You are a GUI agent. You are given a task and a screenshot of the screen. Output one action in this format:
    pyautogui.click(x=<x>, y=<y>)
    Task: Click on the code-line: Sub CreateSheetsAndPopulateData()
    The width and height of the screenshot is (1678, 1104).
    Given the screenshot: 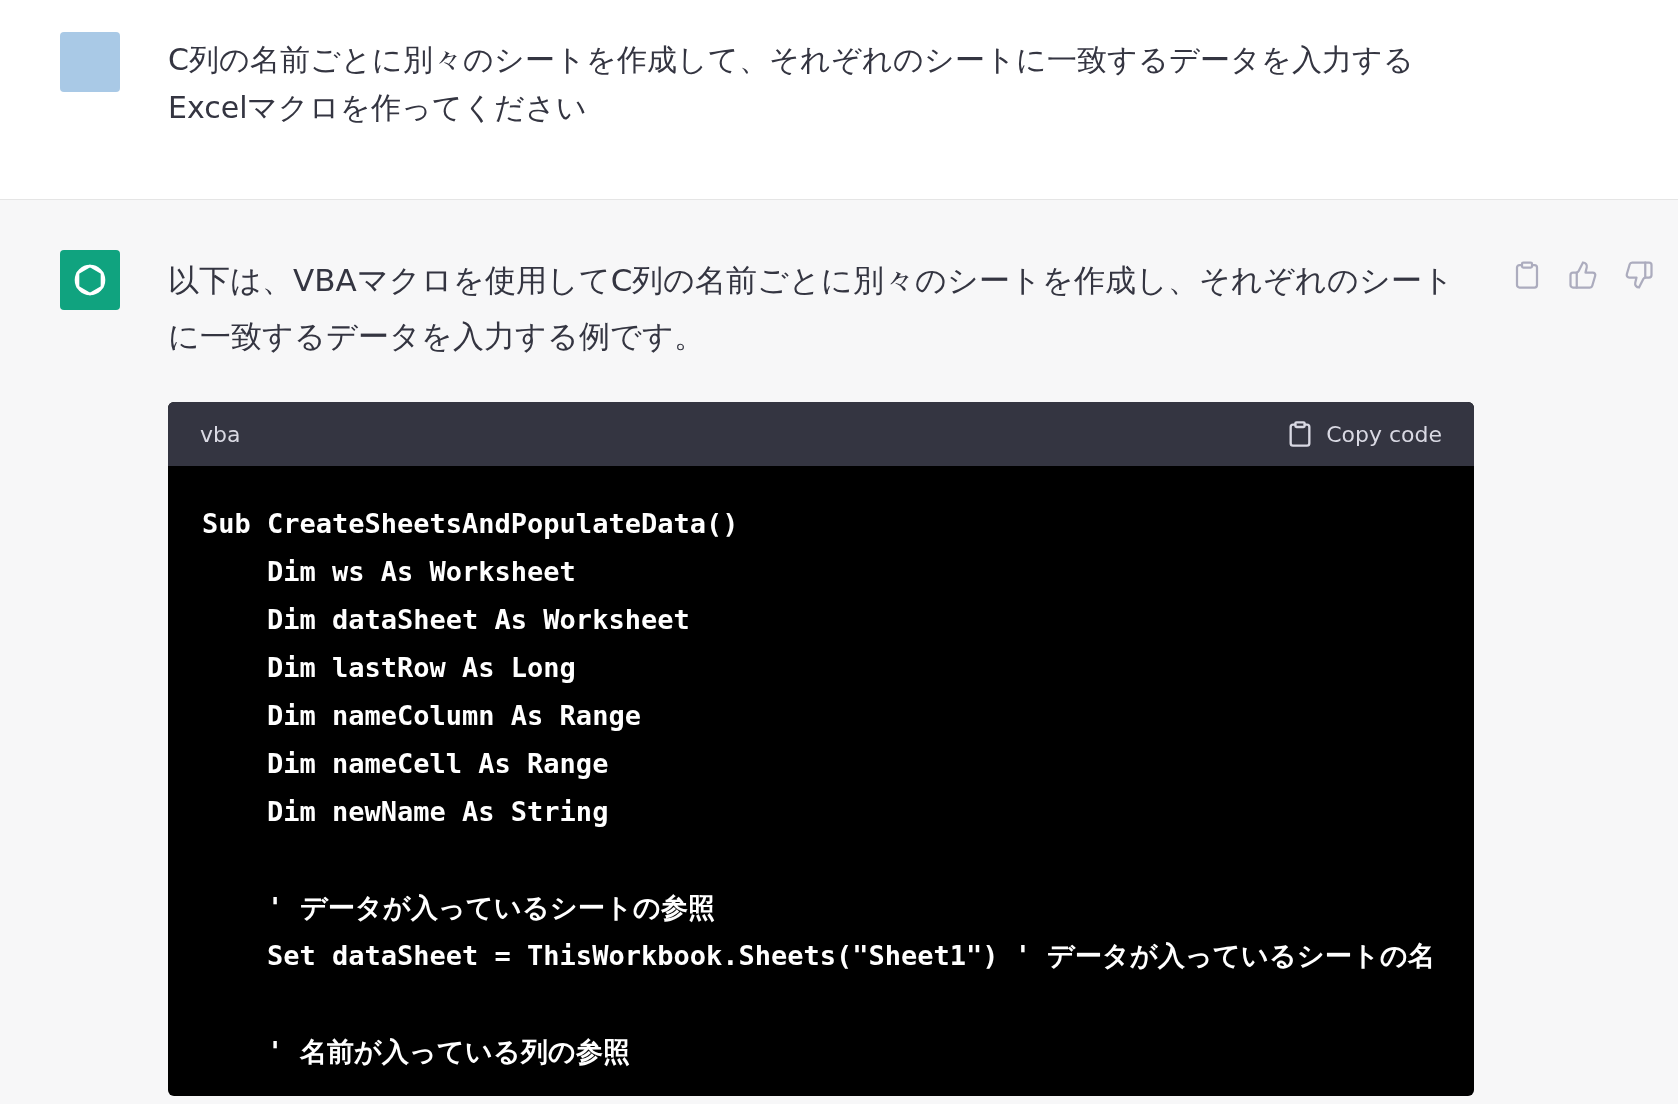 What is the action you would take?
    pyautogui.click(x=470, y=524)
    